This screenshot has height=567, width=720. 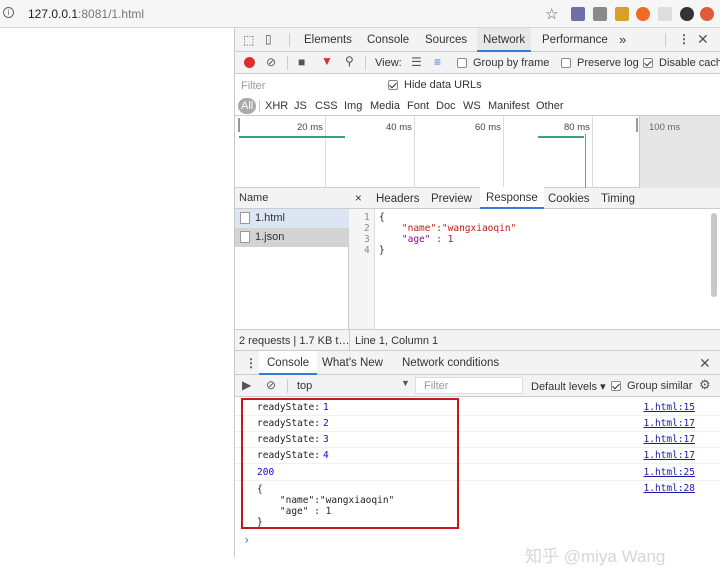 What do you see at coordinates (245, 237) in the screenshot?
I see `json-file-icon` at bounding box center [245, 237].